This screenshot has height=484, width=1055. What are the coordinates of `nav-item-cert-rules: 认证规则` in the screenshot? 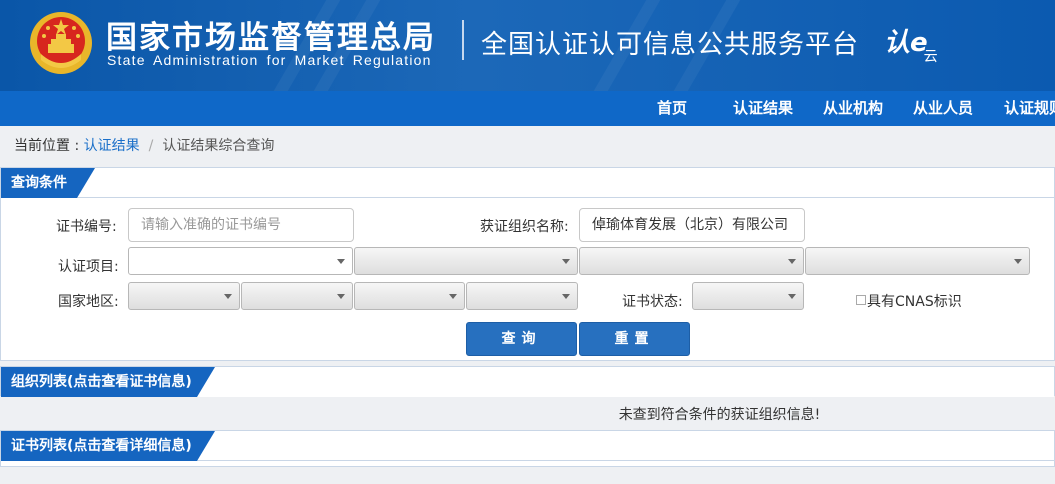 It's located at (1029, 108).